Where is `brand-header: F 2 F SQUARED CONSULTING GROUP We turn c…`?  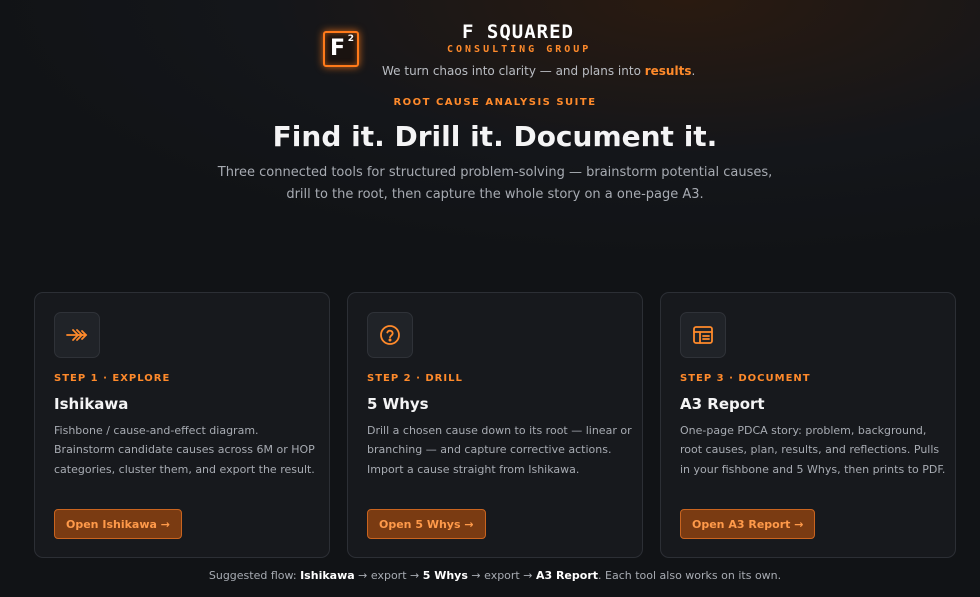
brand-header: F 2 F SQUARED CONSULTING GROUP We turn c… is located at coordinates (490, 50).